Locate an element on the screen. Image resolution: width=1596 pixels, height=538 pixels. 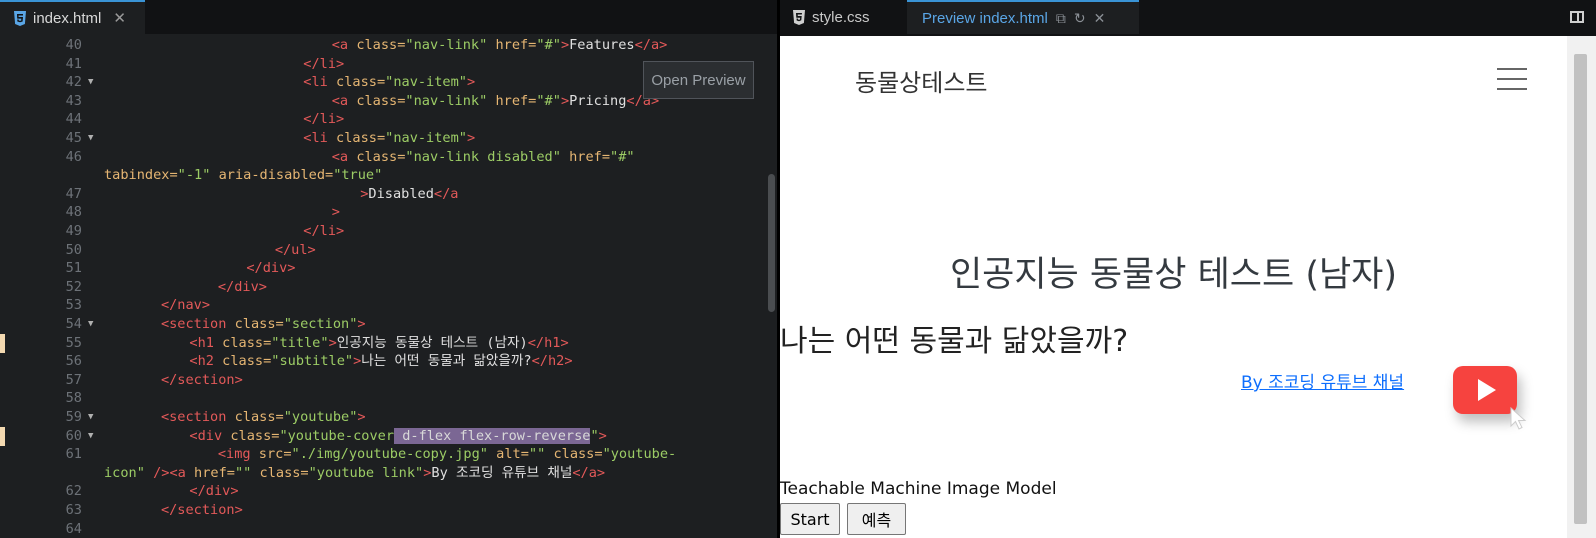
code-line: 54 ▼ <section class="section"> is located at coordinates (390, 324).